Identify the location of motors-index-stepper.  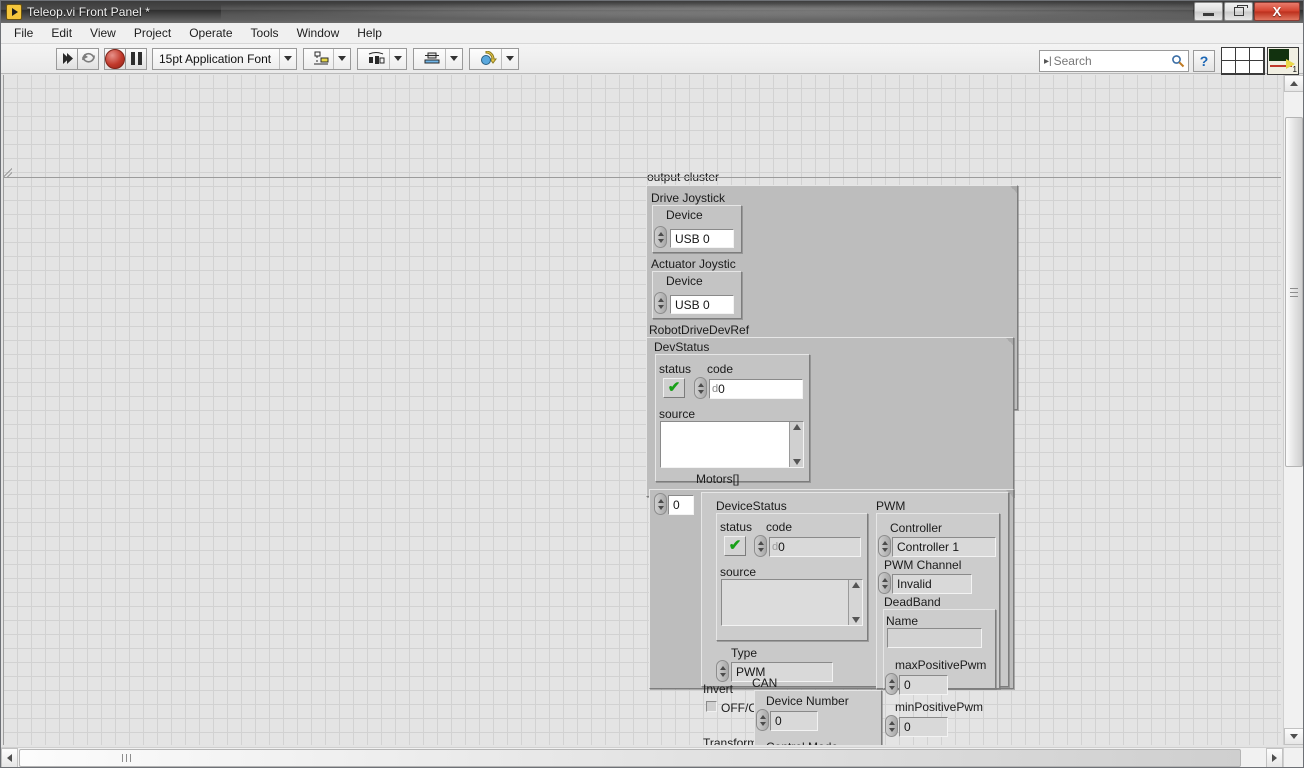
(660, 504).